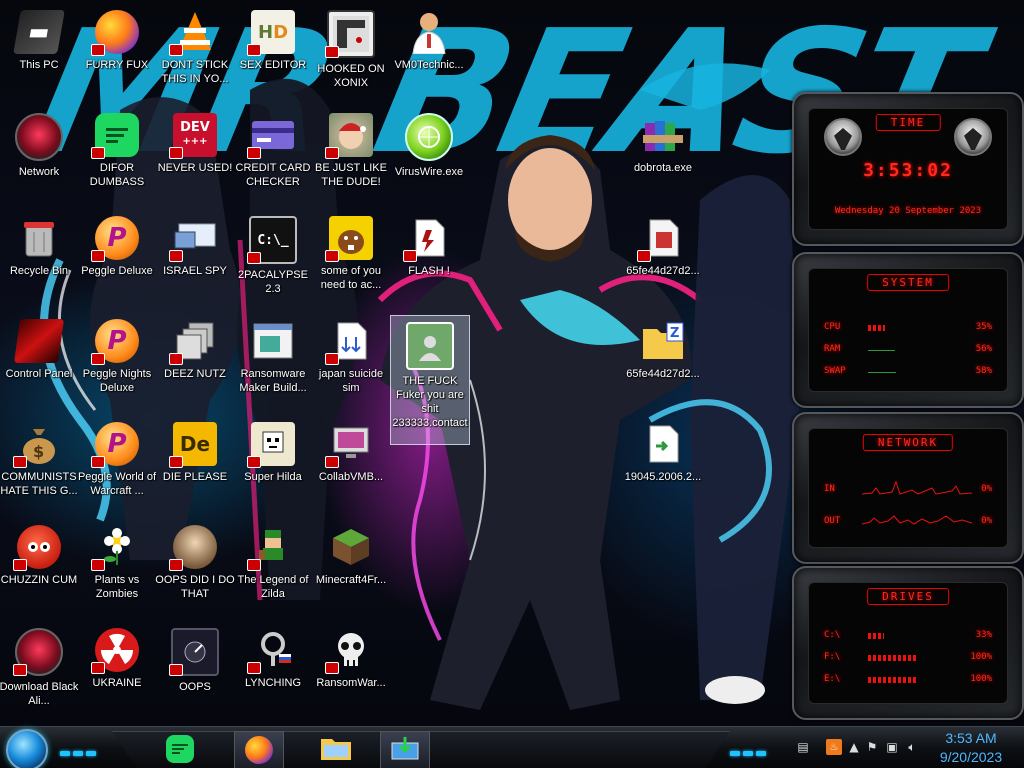  Describe the element at coordinates (115, 136) in the screenshot. I see `green-feedback-icon` at that location.